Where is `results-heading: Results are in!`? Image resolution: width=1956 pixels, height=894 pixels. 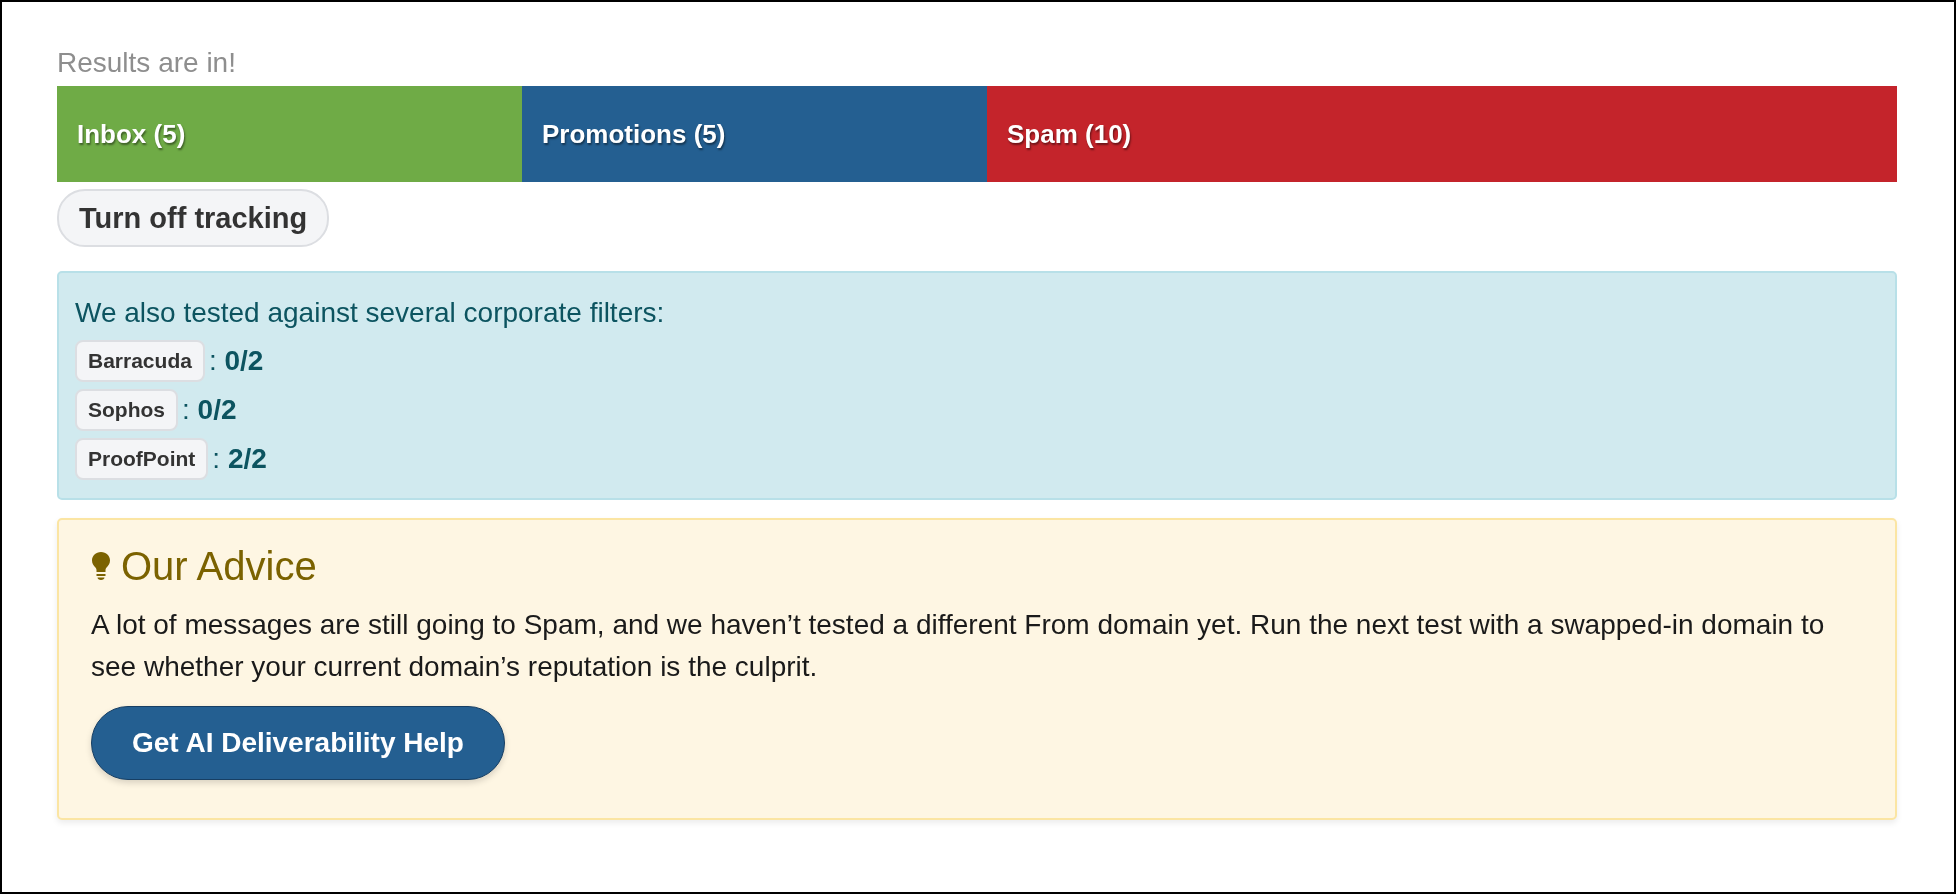
results-heading: Results are in! is located at coordinates (147, 63).